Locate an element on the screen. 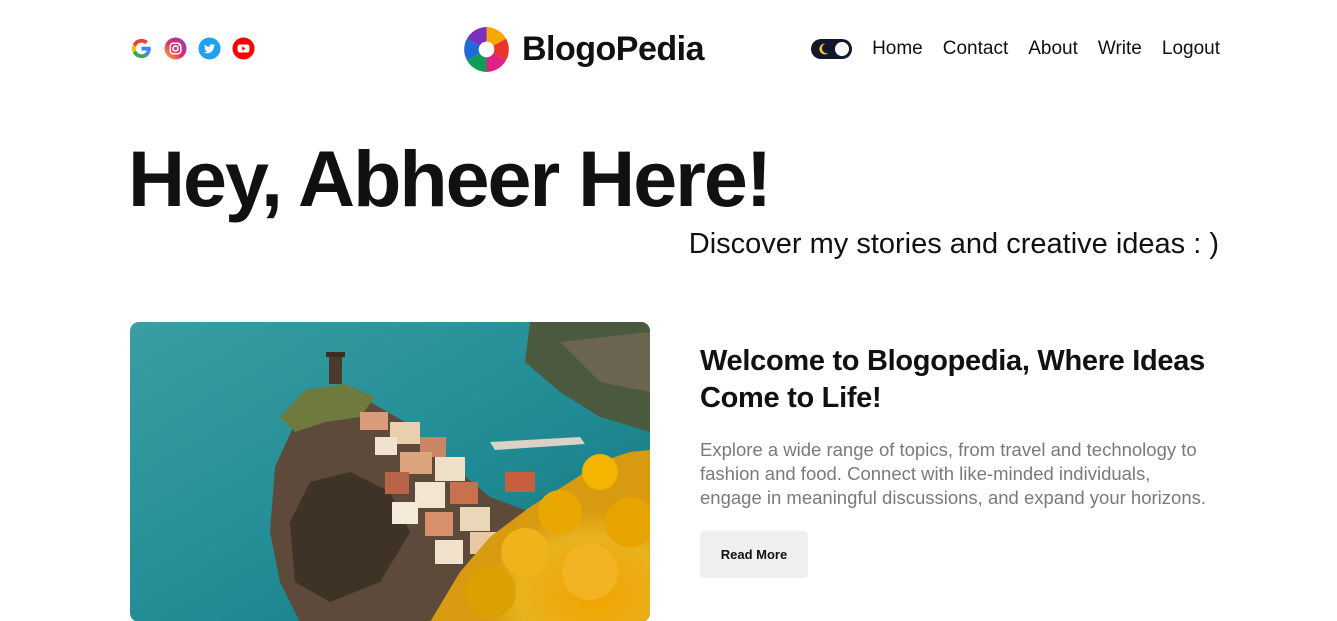 The height and width of the screenshot is (621, 1337). google-icon is located at coordinates (141, 48).